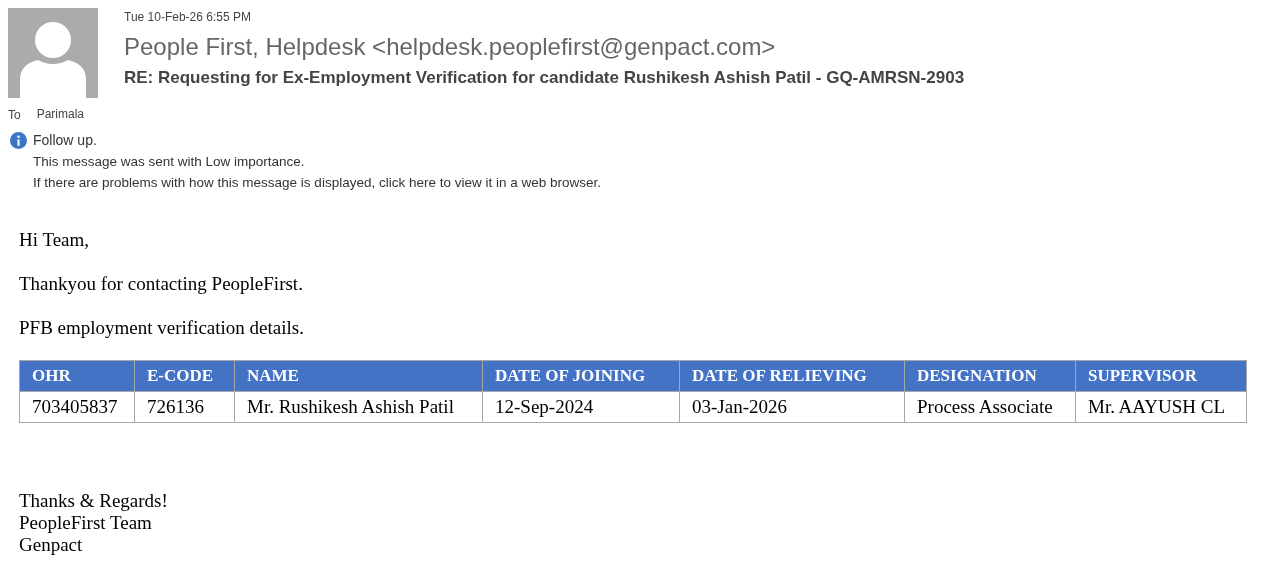 The width and height of the screenshot is (1266, 572). What do you see at coordinates (317, 182) in the screenshot?
I see `info-text: If there are problems with how this message is displayed, click here to view it in a web browser.` at bounding box center [317, 182].